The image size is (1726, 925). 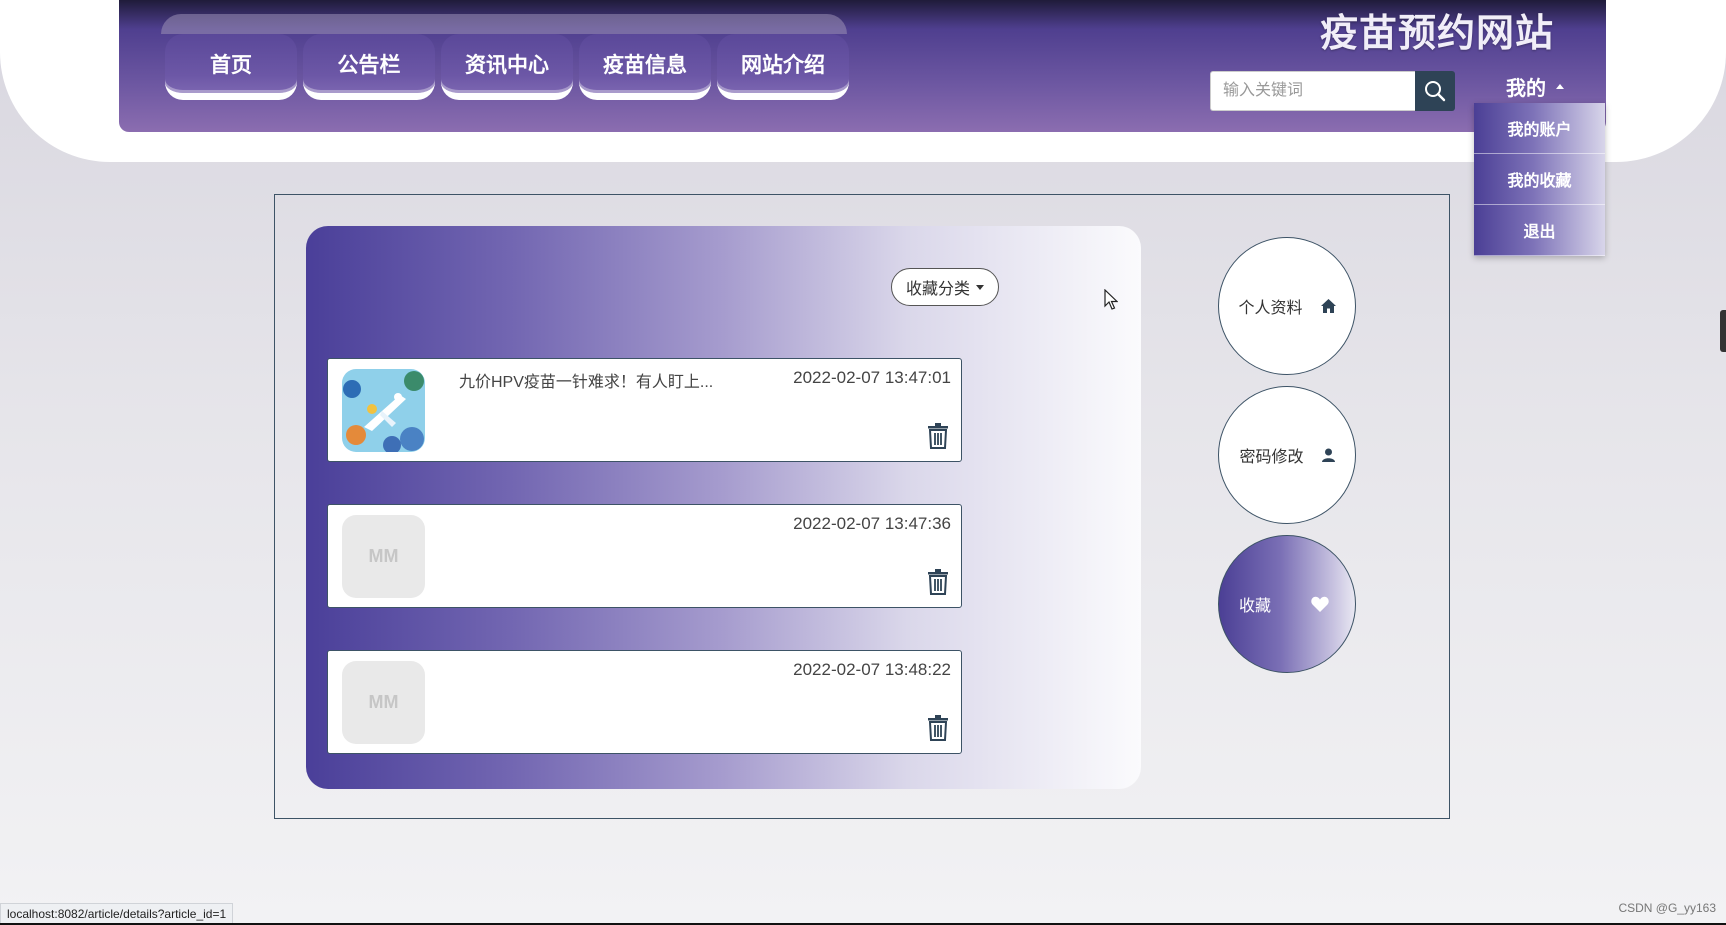 What do you see at coordinates (504, 24) in the screenshot?
I see `nav-backdrop` at bounding box center [504, 24].